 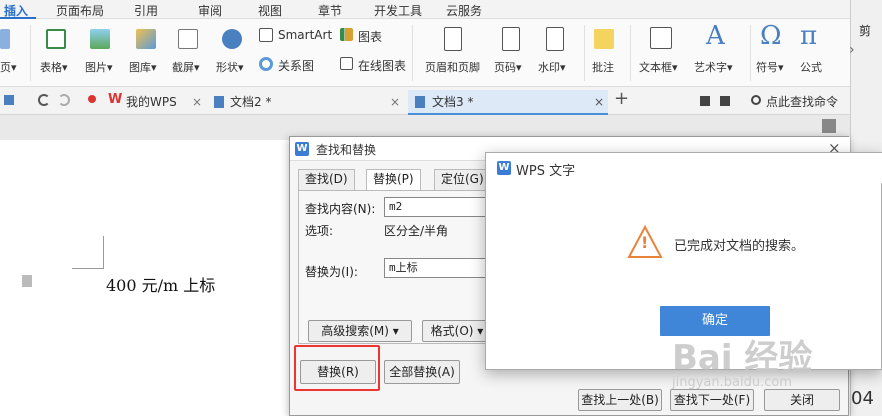 What do you see at coordinates (326, 179) in the screenshot?
I see `tab-find: 查找(D)` at bounding box center [326, 179].